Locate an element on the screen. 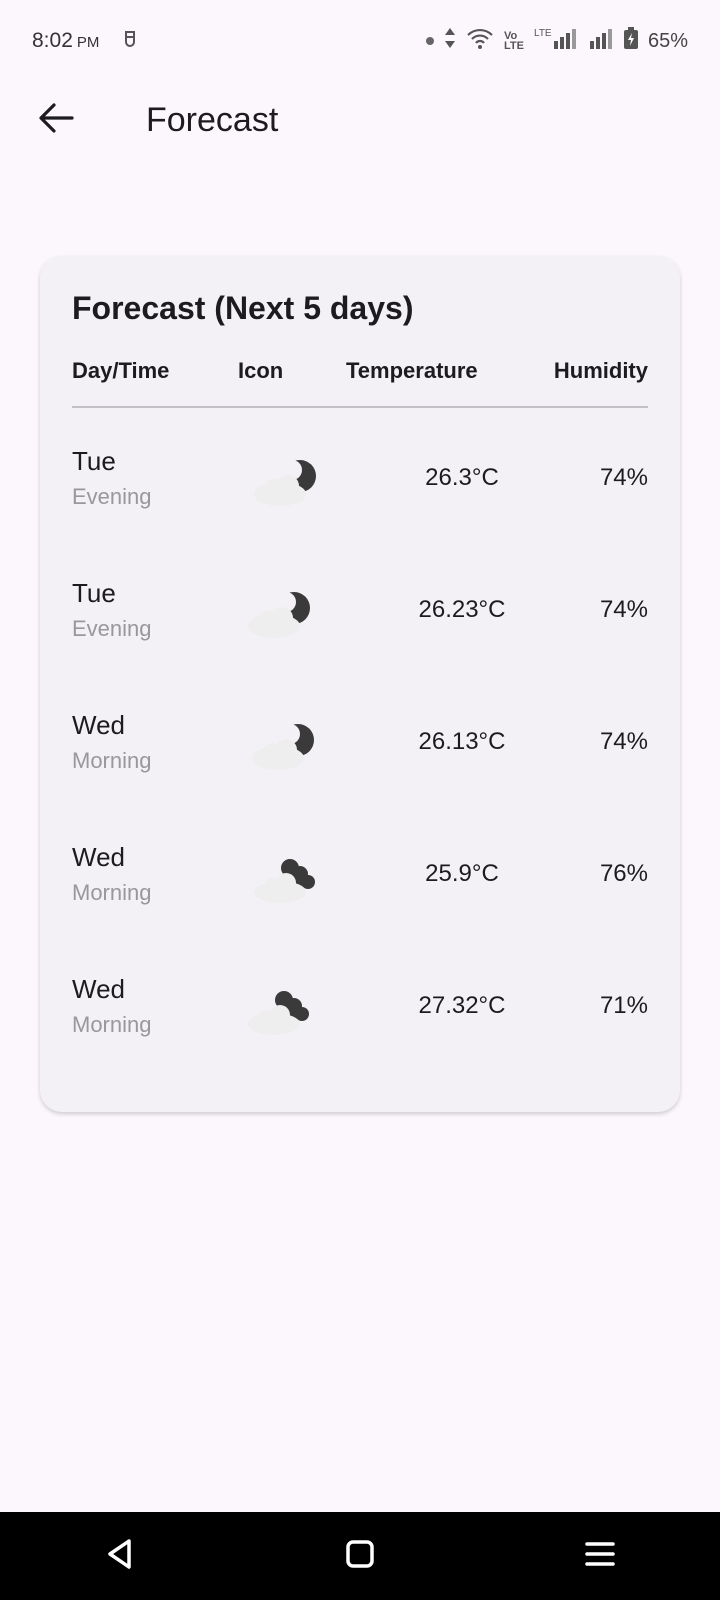  status-time: 8:02 PM is located at coordinates (66, 40).